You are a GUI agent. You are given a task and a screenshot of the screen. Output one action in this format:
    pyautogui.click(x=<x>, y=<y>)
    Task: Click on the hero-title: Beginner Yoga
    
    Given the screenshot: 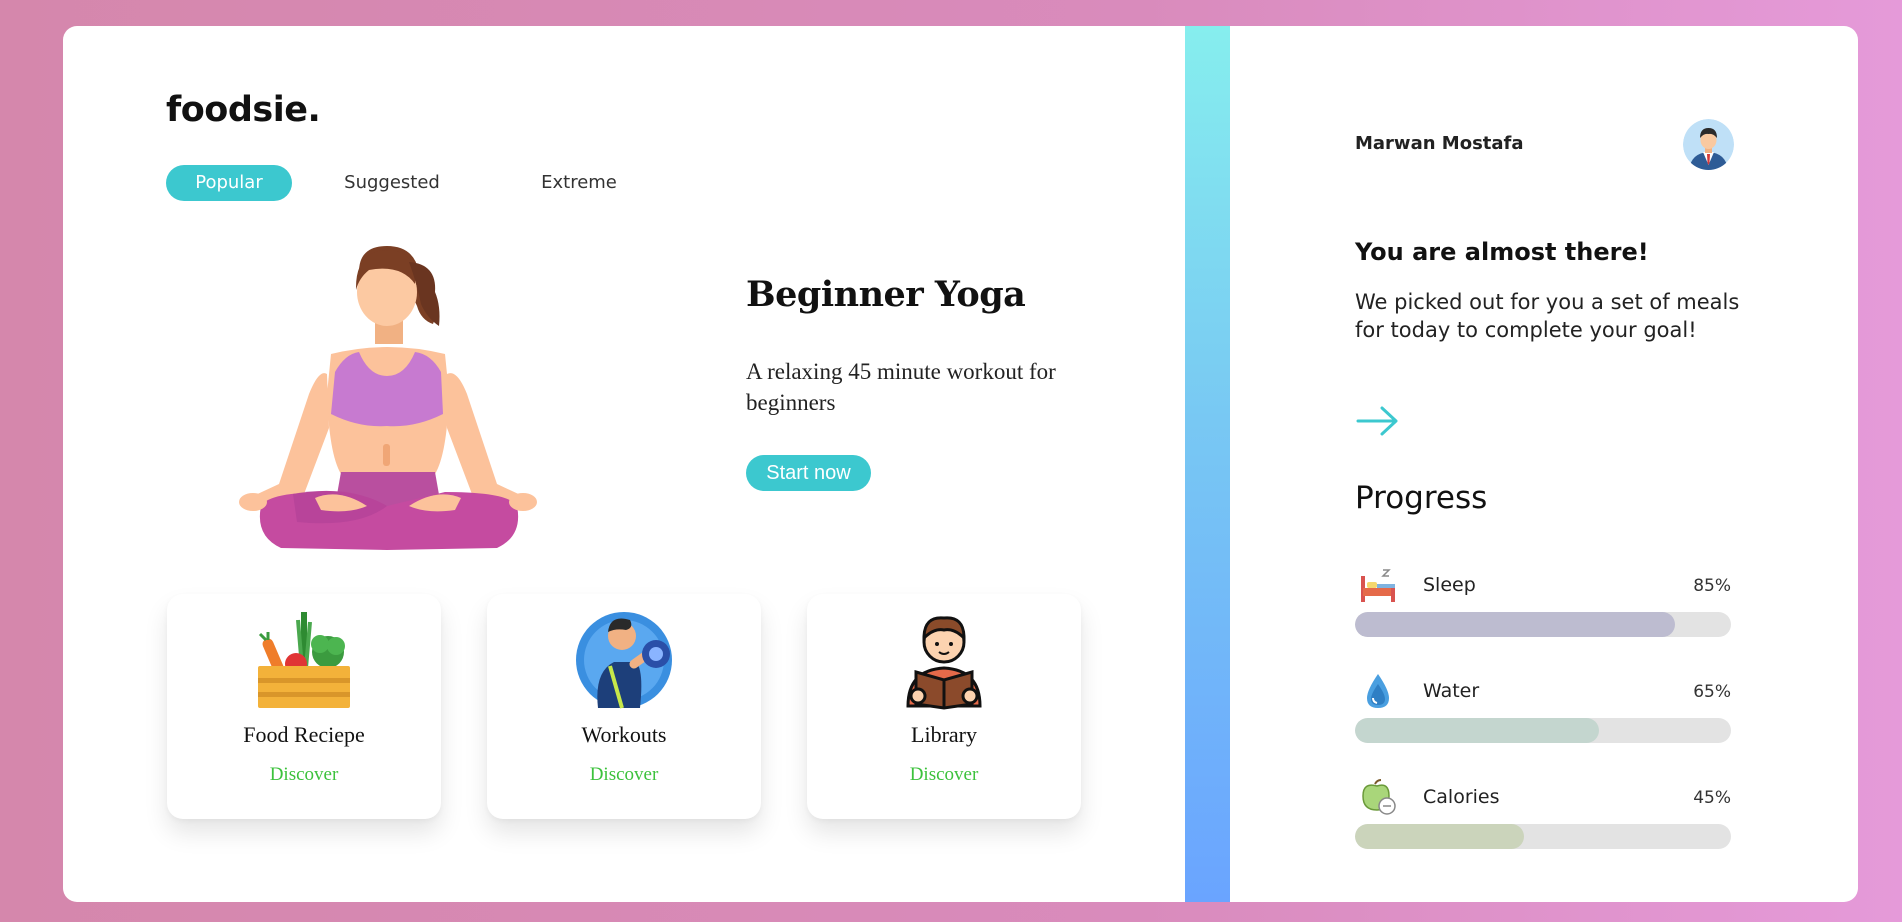 What is the action you would take?
    pyautogui.click(x=886, y=294)
    